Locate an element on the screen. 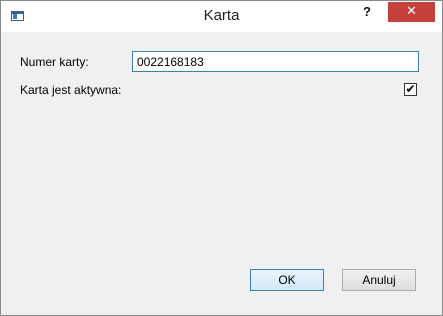  card-number-label: Numer karty: is located at coordinates (54, 62).